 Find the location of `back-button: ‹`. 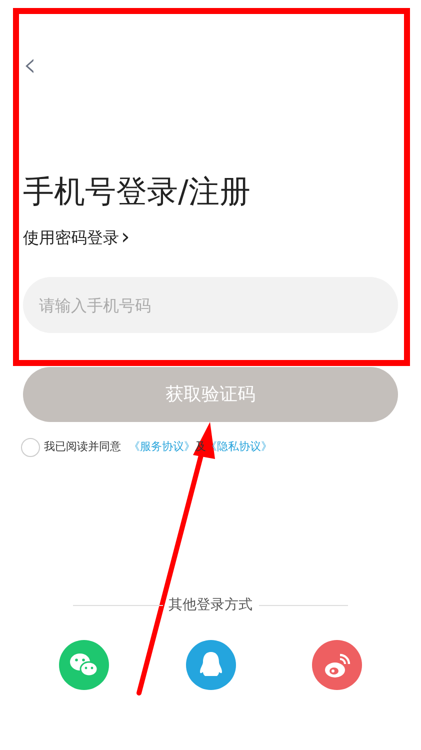

back-button: ‹ is located at coordinates (30, 65).